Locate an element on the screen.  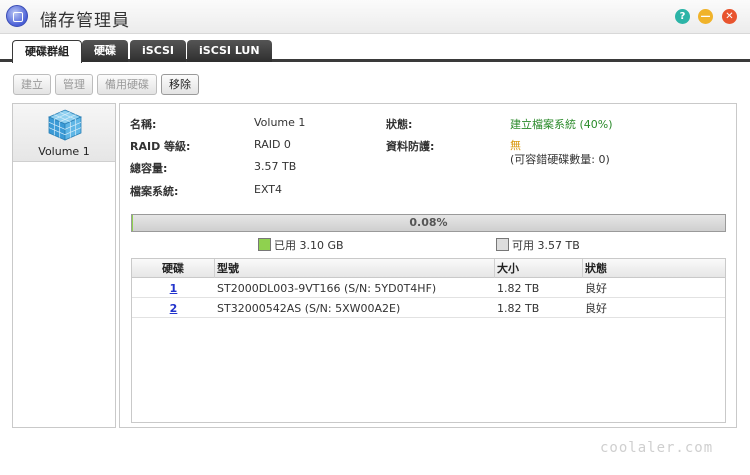
usage-percent: 0.08% is located at coordinates (428, 222).